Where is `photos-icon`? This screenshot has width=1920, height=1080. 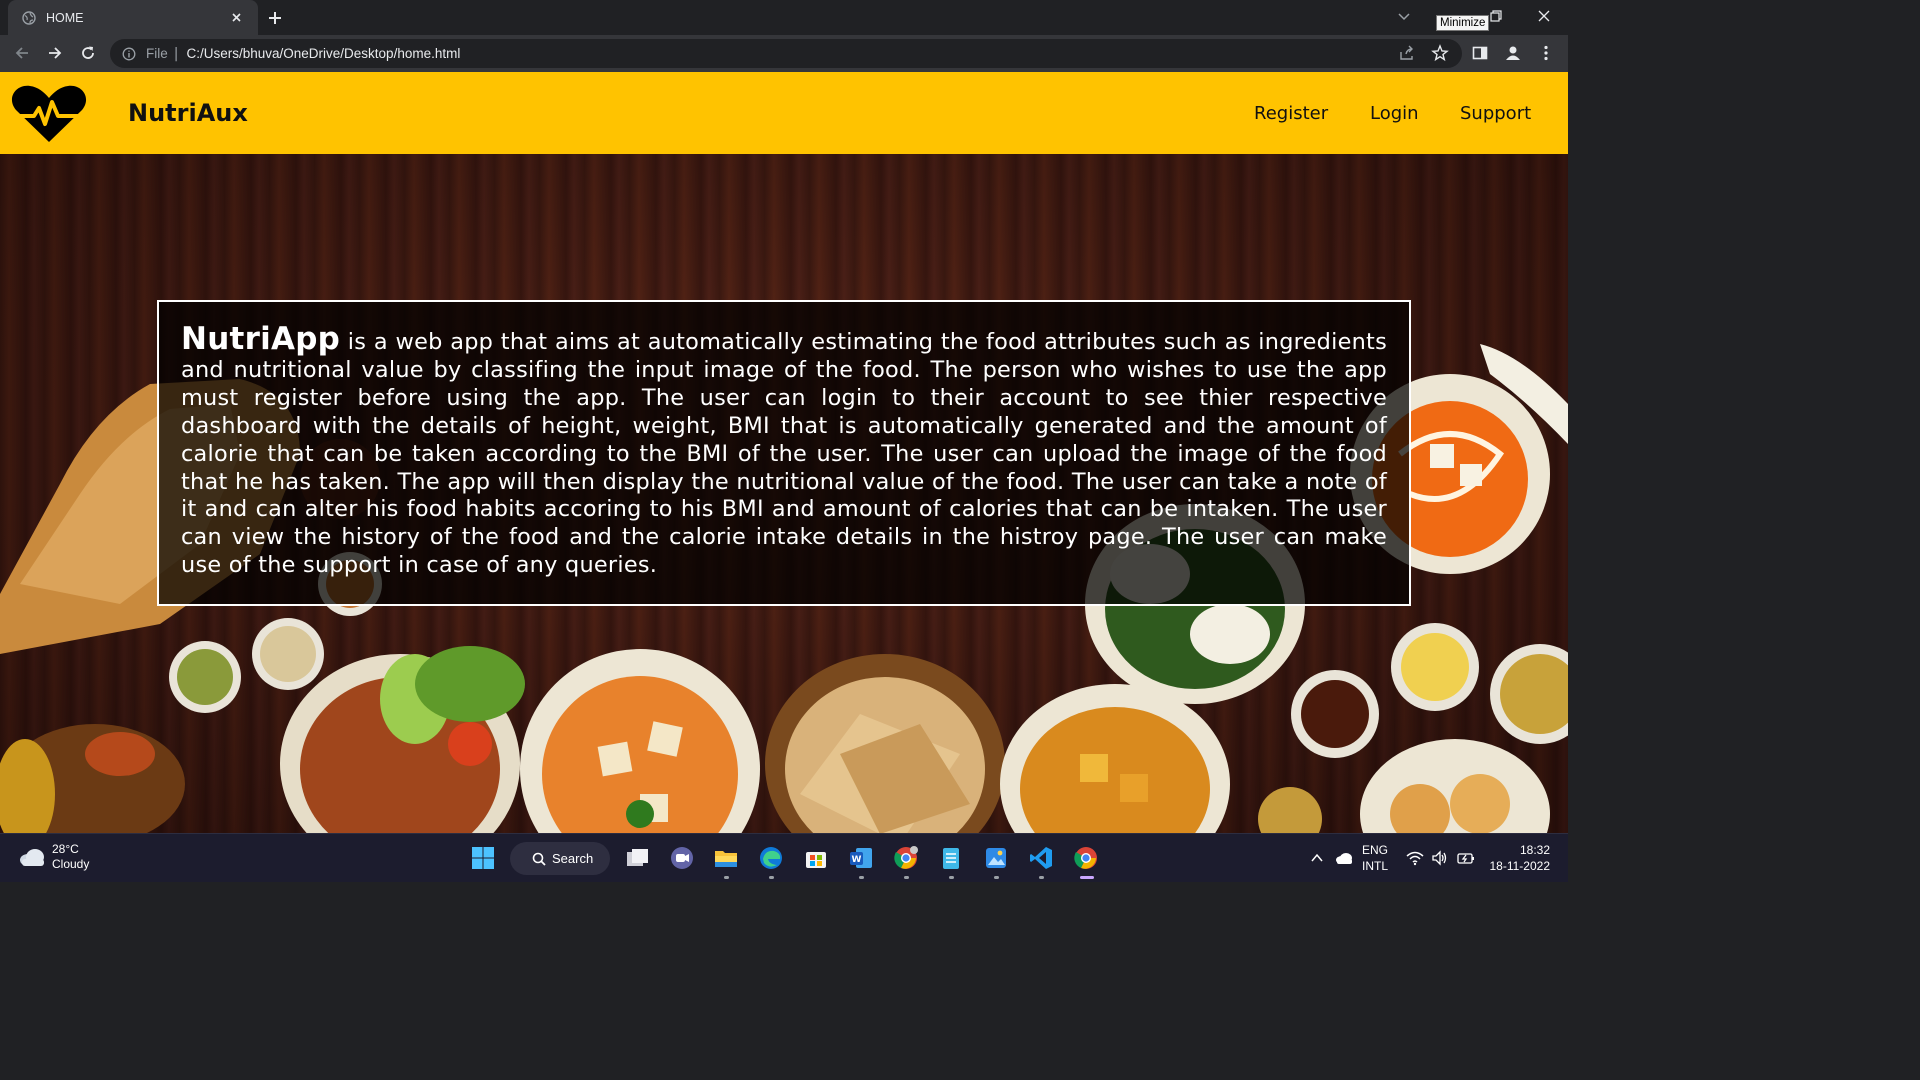
photos-icon is located at coordinates (996, 858).